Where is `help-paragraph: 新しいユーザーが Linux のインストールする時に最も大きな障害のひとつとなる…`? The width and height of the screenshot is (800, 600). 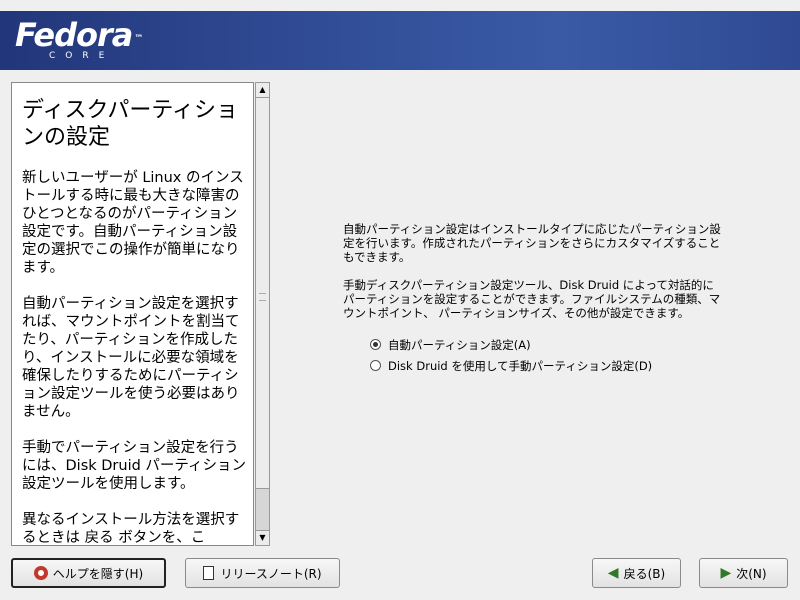 help-paragraph: 新しいユーザーが Linux のインストールする時に最も大きな障害のひとつとなる… is located at coordinates (133, 223).